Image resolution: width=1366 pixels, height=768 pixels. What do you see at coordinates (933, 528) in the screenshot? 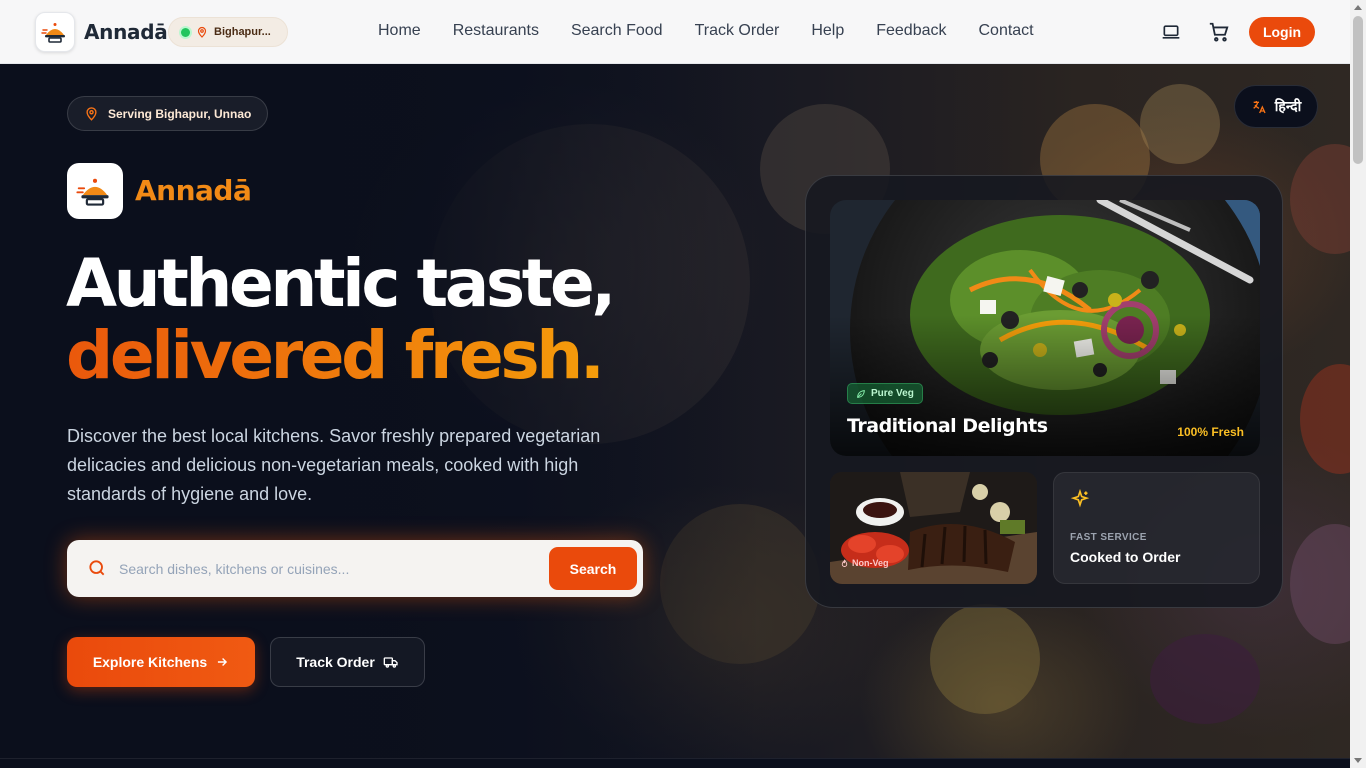
I see `nonveg-dish-card: Non-Veg` at bounding box center [933, 528].